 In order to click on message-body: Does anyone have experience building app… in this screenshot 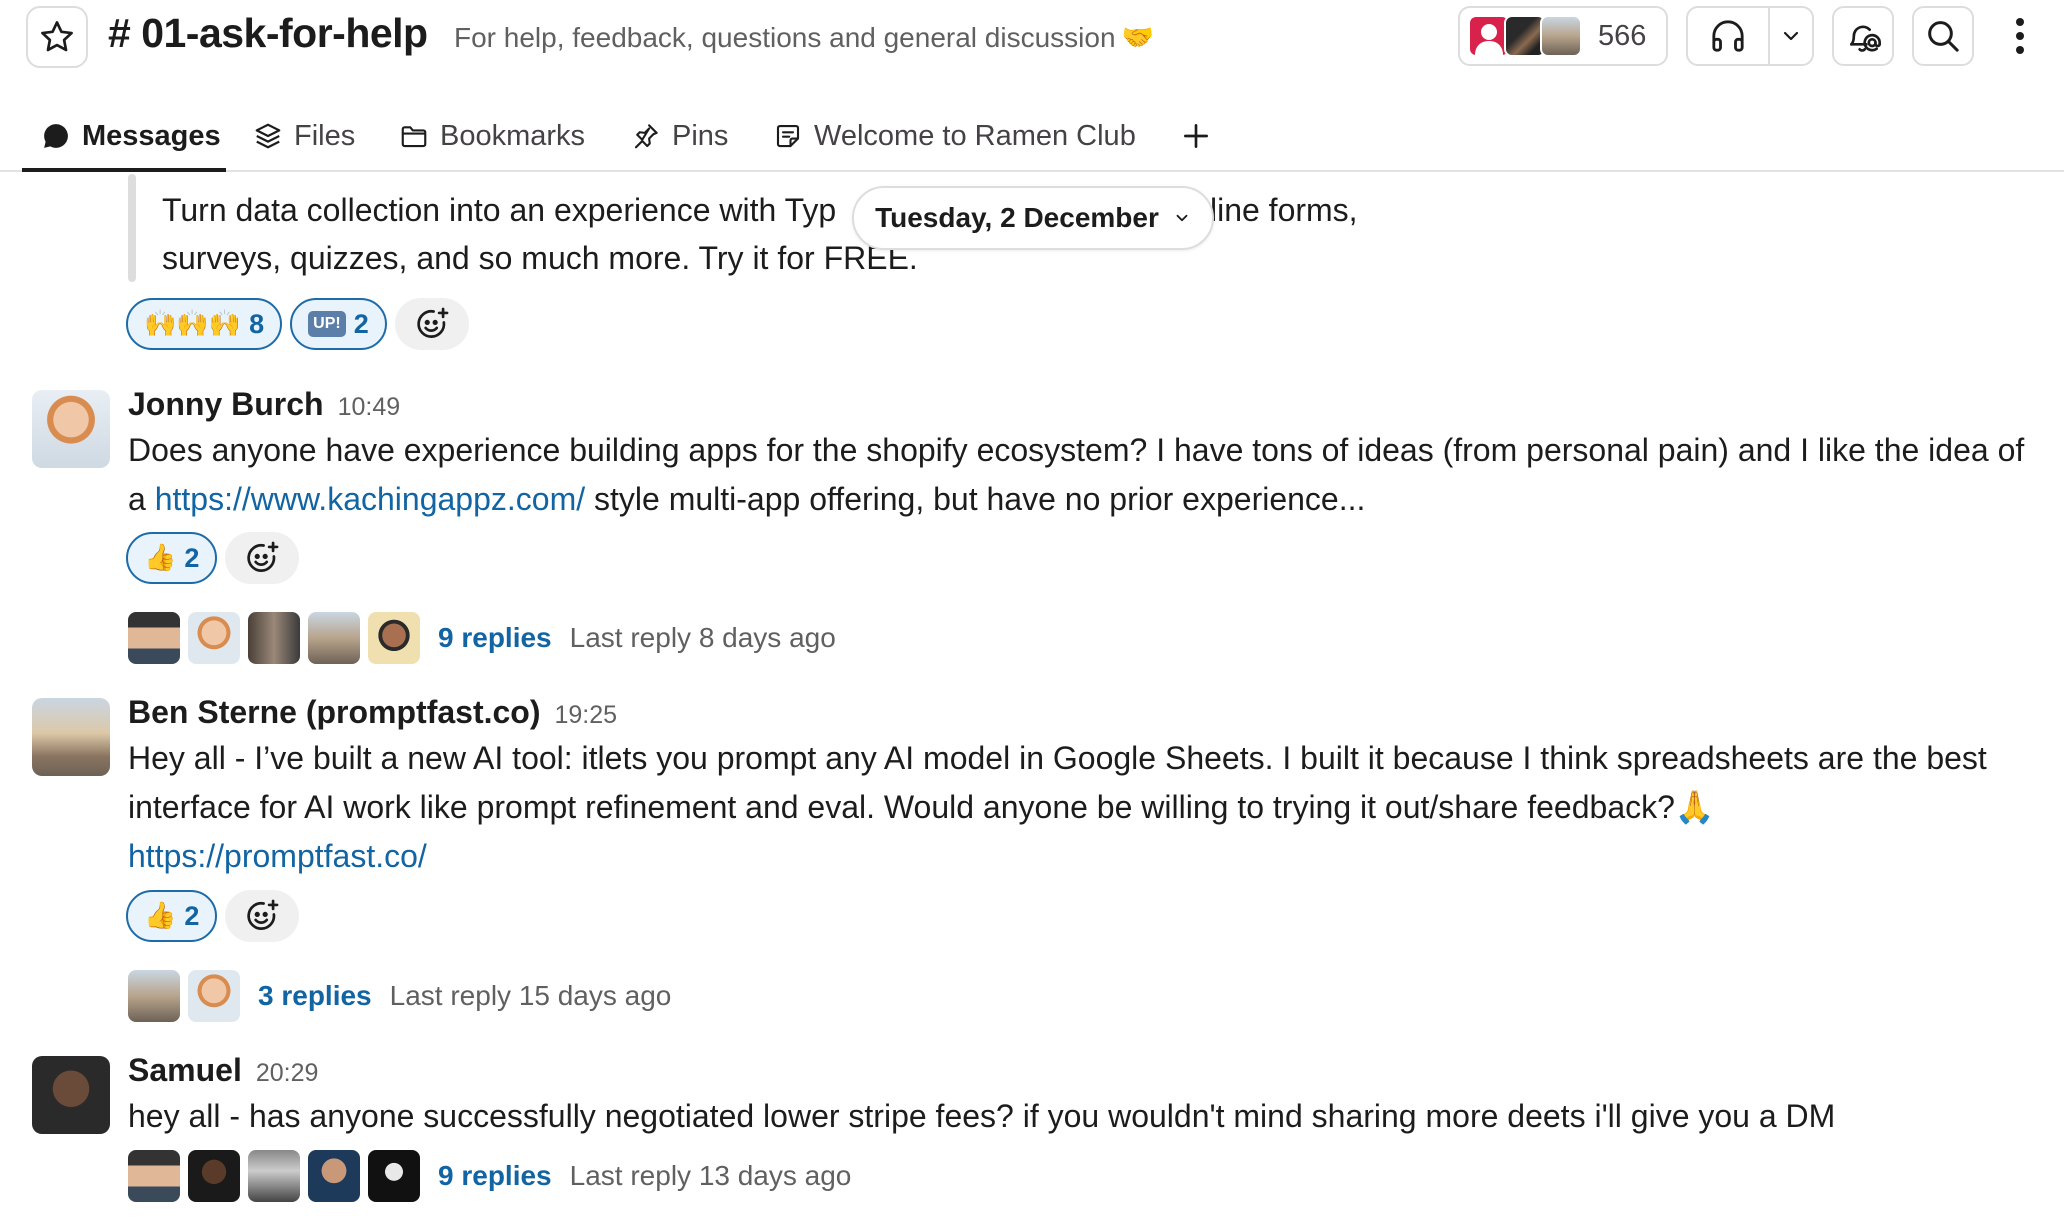, I will do `click(1078, 475)`.